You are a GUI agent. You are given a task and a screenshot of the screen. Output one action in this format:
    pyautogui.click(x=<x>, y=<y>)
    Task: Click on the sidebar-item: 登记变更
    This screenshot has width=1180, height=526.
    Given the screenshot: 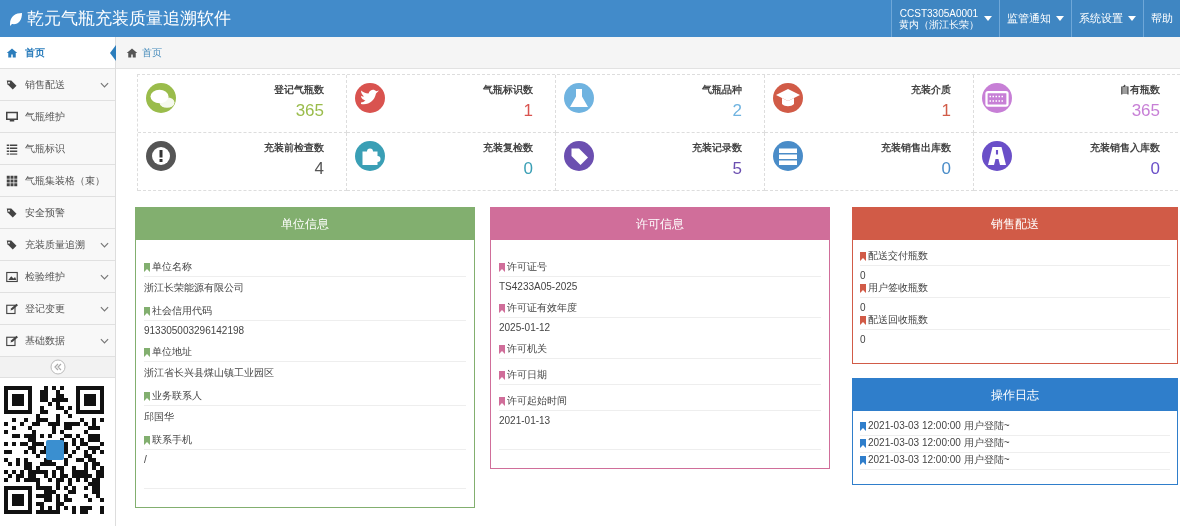 What is the action you would take?
    pyautogui.click(x=57, y=309)
    